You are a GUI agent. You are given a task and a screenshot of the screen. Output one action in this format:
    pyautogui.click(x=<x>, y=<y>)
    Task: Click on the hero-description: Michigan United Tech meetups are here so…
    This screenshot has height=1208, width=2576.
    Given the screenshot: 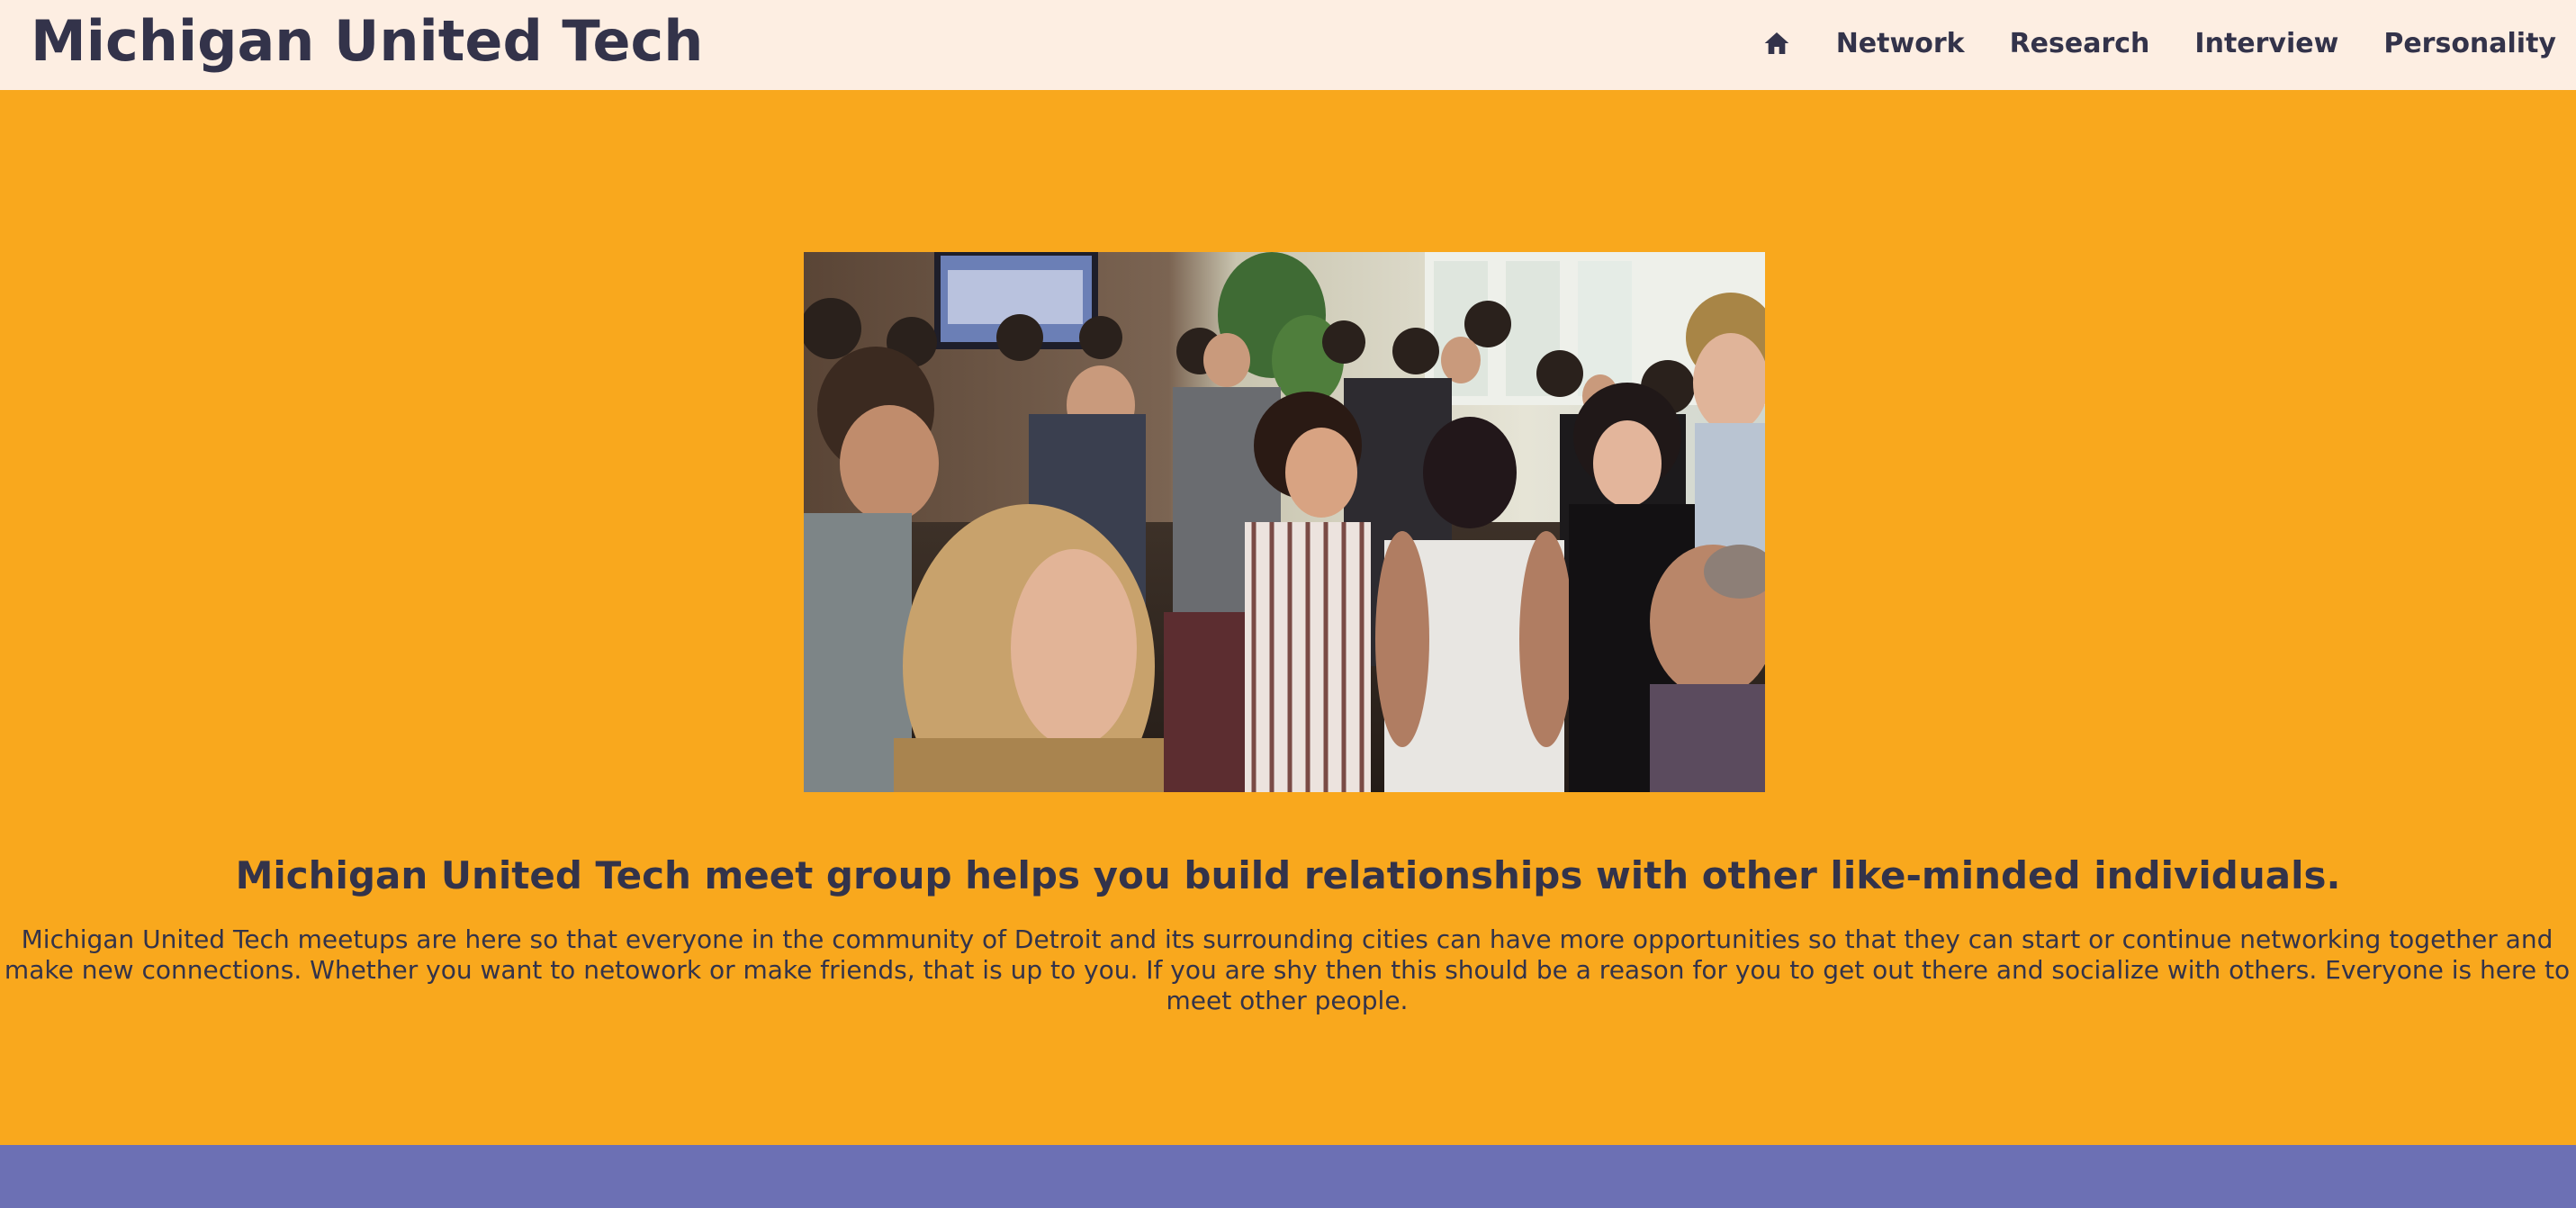 What is the action you would take?
    pyautogui.click(x=1287, y=970)
    